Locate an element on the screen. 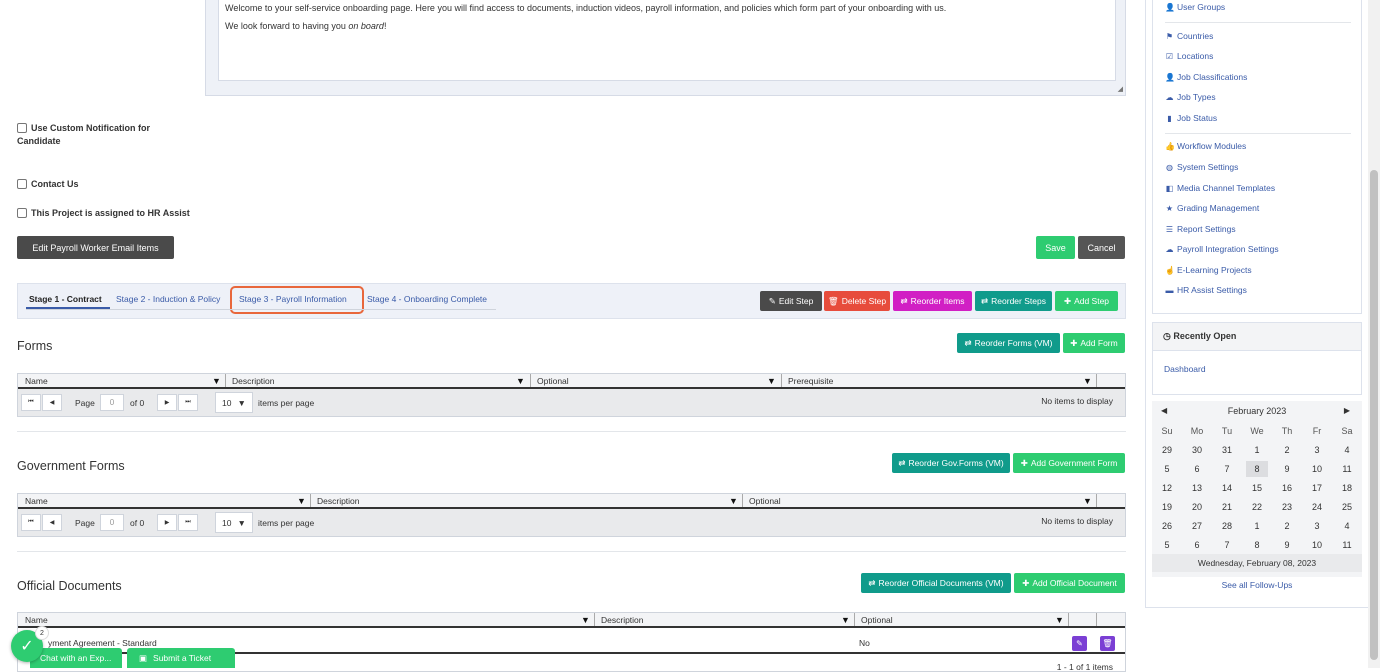 The width and height of the screenshot is (1380, 672). calendar-day: 27 is located at coordinates (1197, 526).